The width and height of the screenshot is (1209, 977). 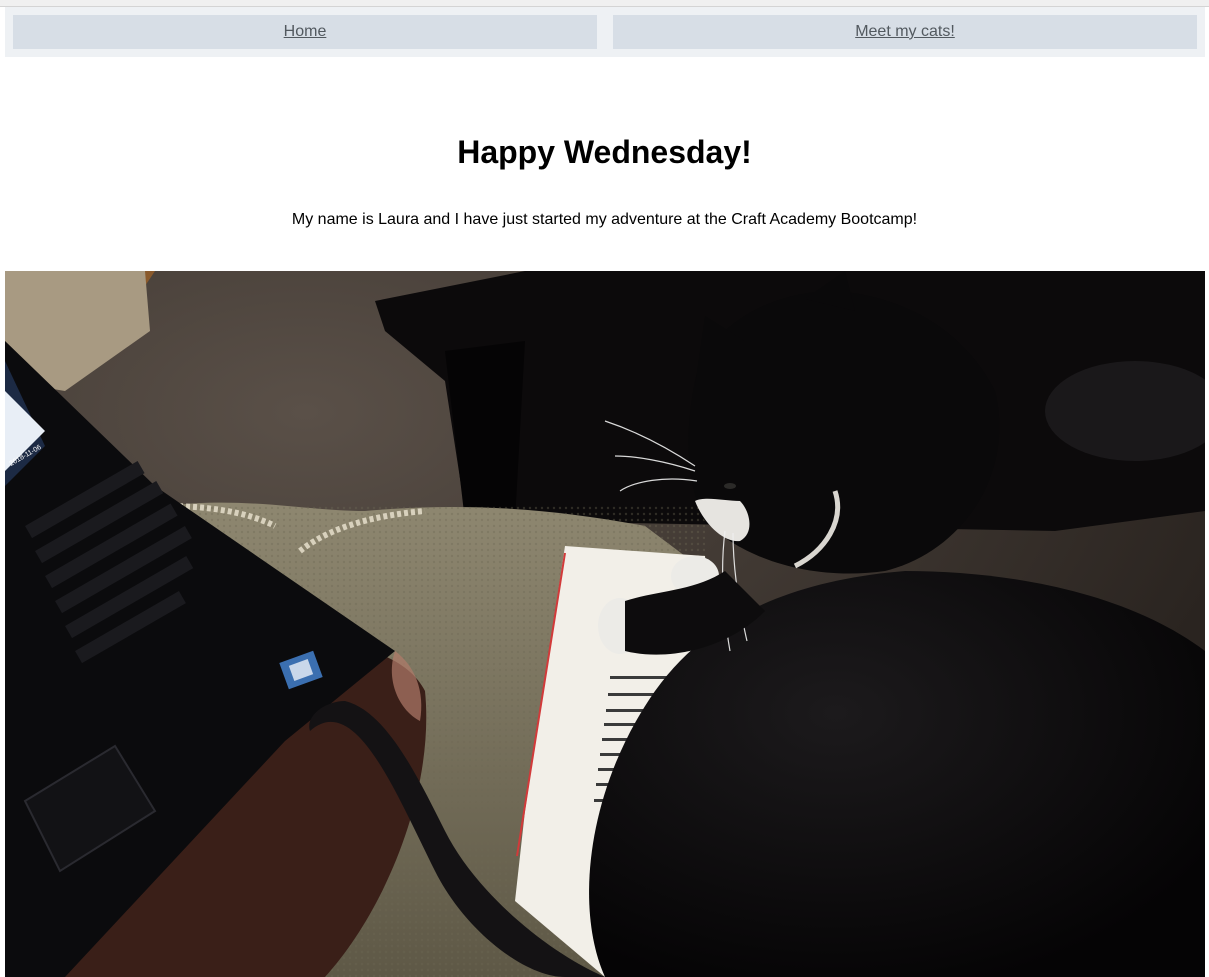 What do you see at coordinates (604, 3) in the screenshot?
I see `browser-top-edge` at bounding box center [604, 3].